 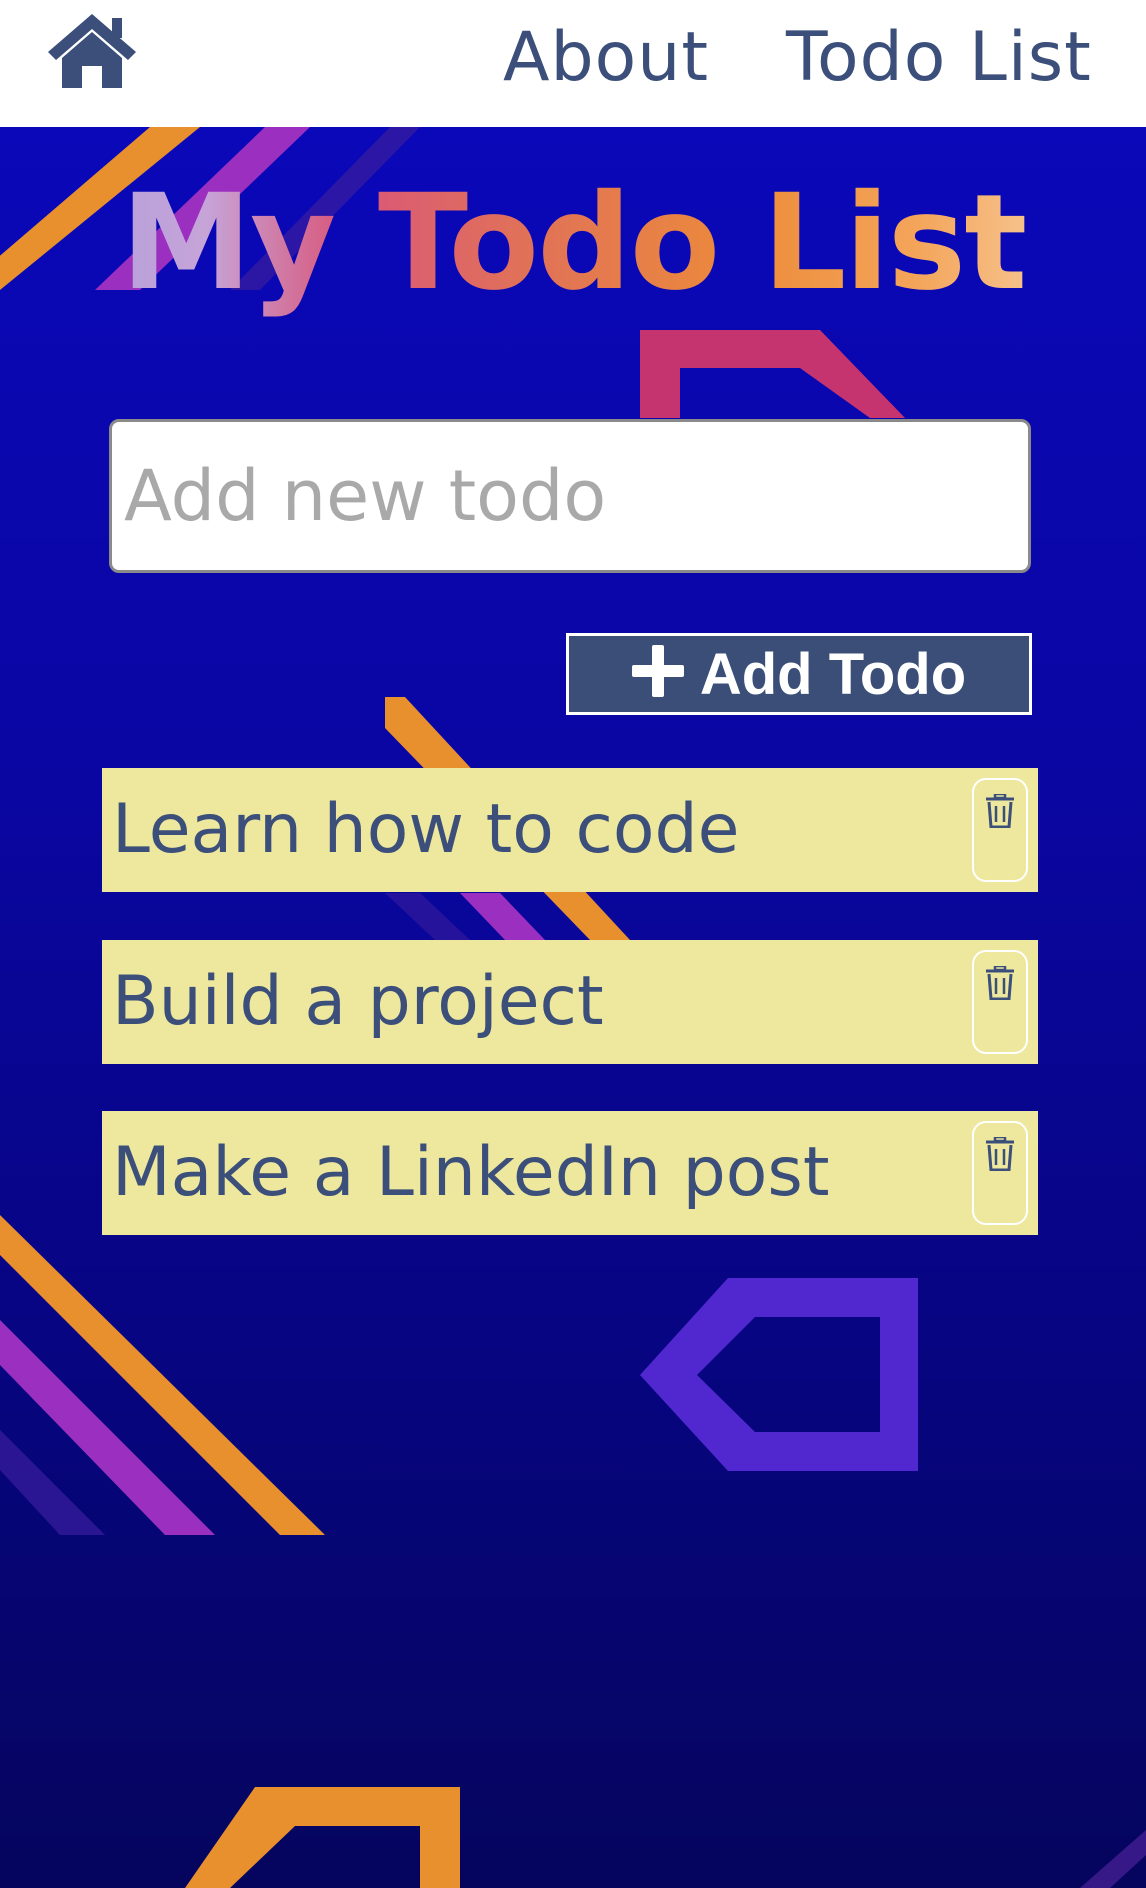 What do you see at coordinates (657, 671) in the screenshot?
I see `plus-icon` at bounding box center [657, 671].